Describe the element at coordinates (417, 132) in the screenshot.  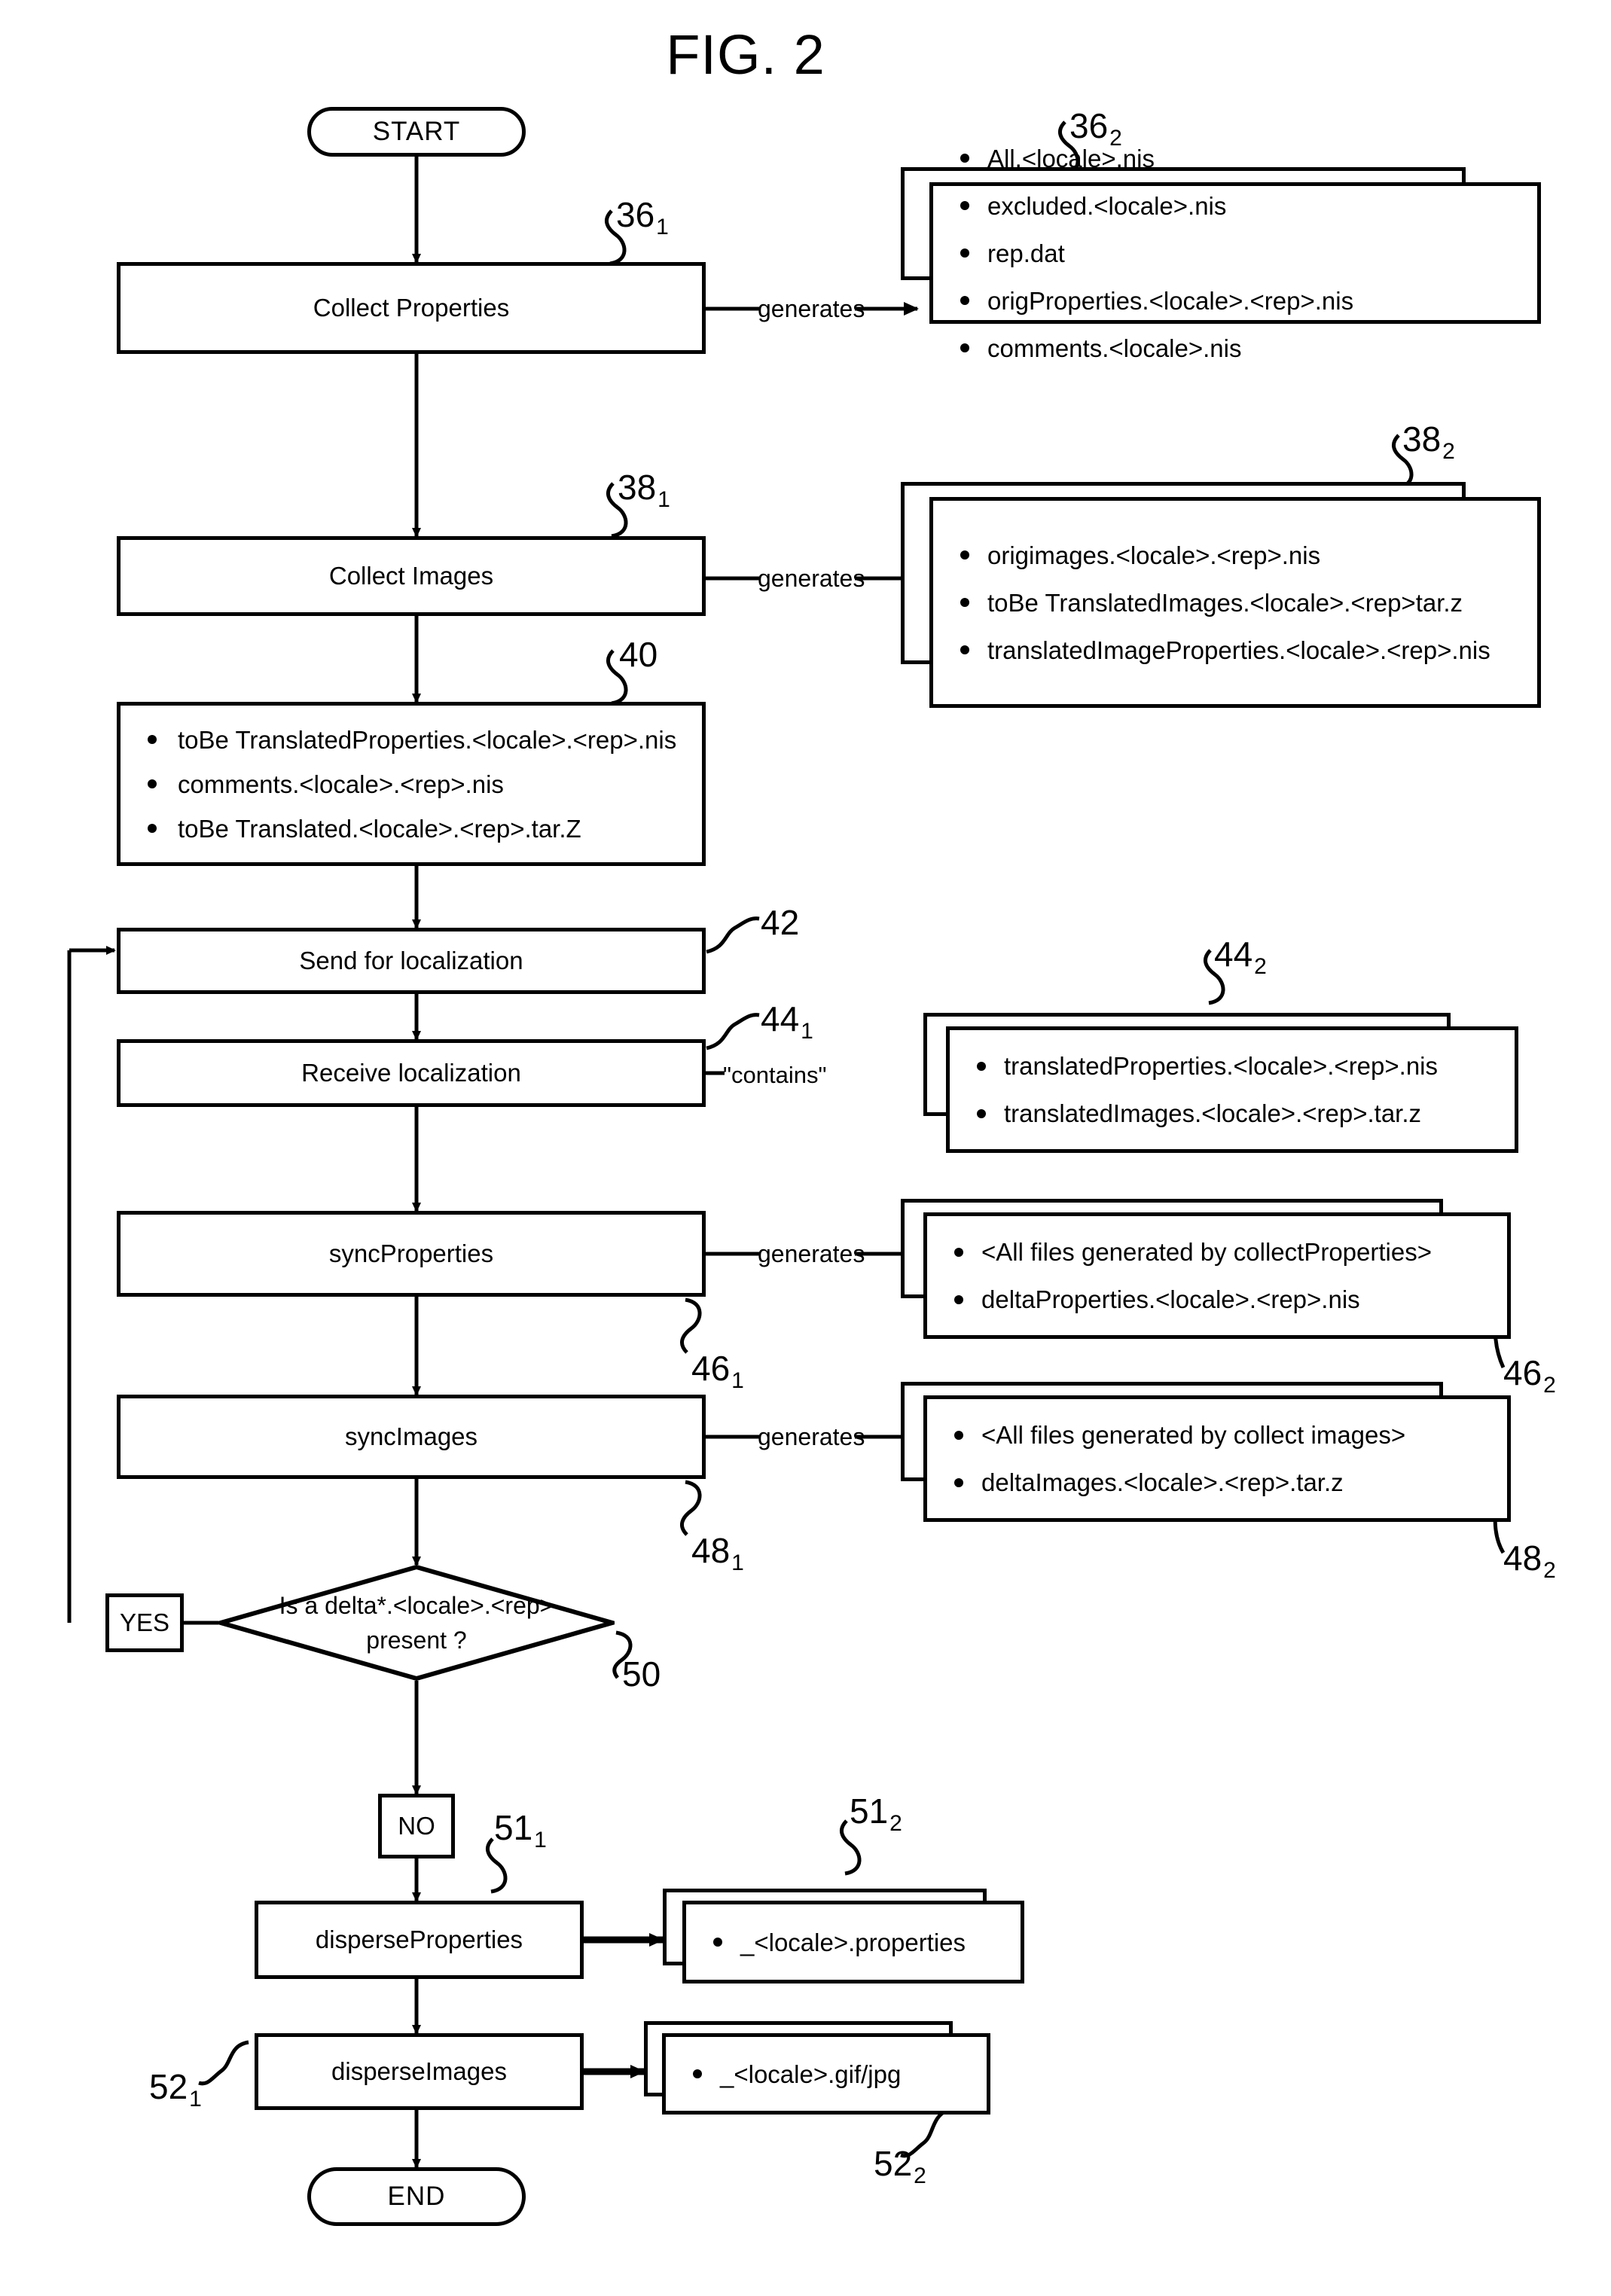
I see `terminal-start: START` at that location.